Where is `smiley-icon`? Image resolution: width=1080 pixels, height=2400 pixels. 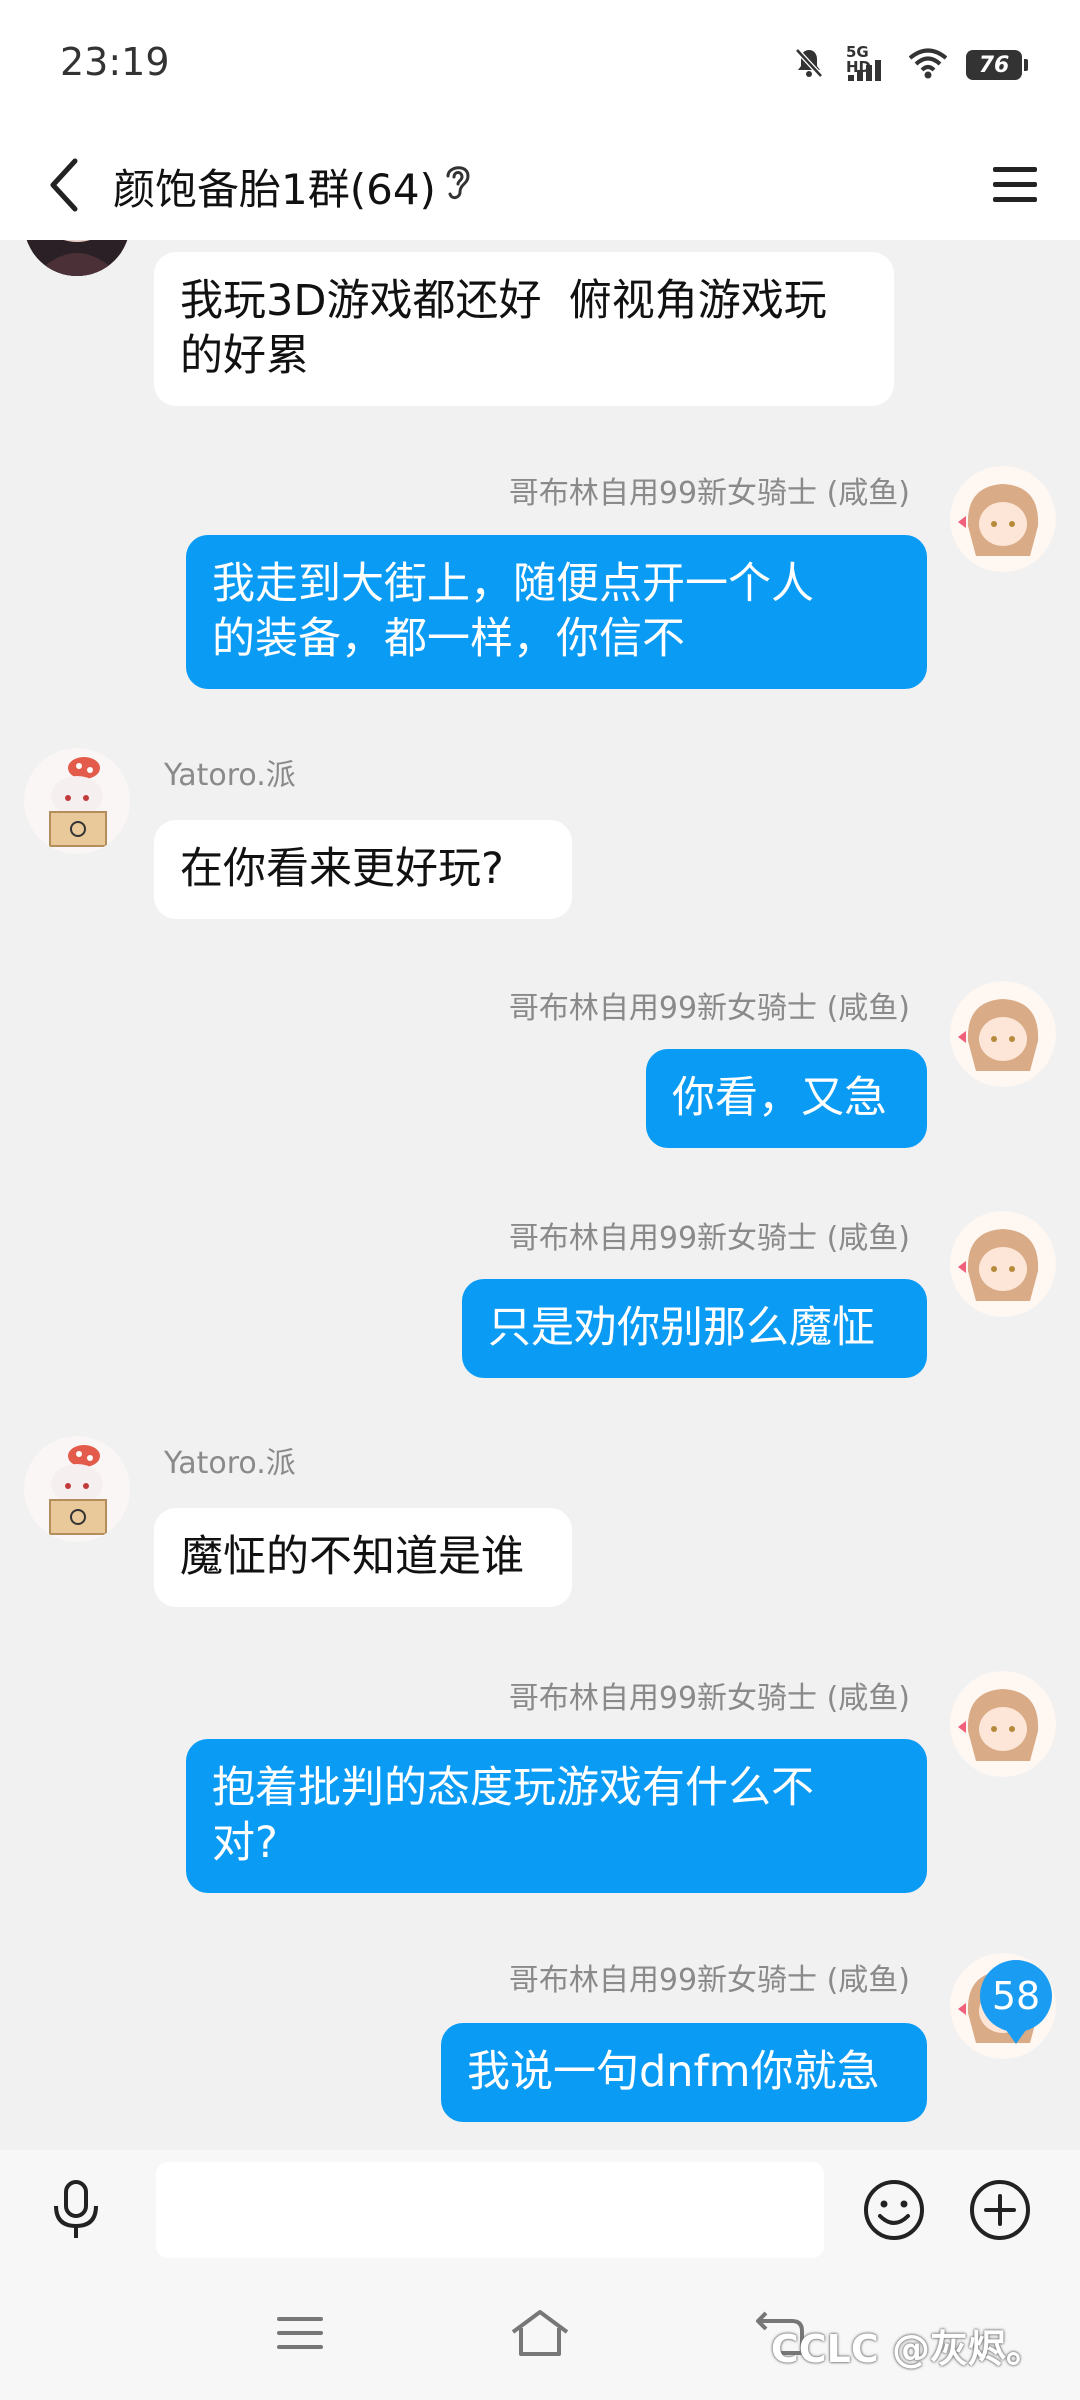
smiley-icon is located at coordinates (894, 2210).